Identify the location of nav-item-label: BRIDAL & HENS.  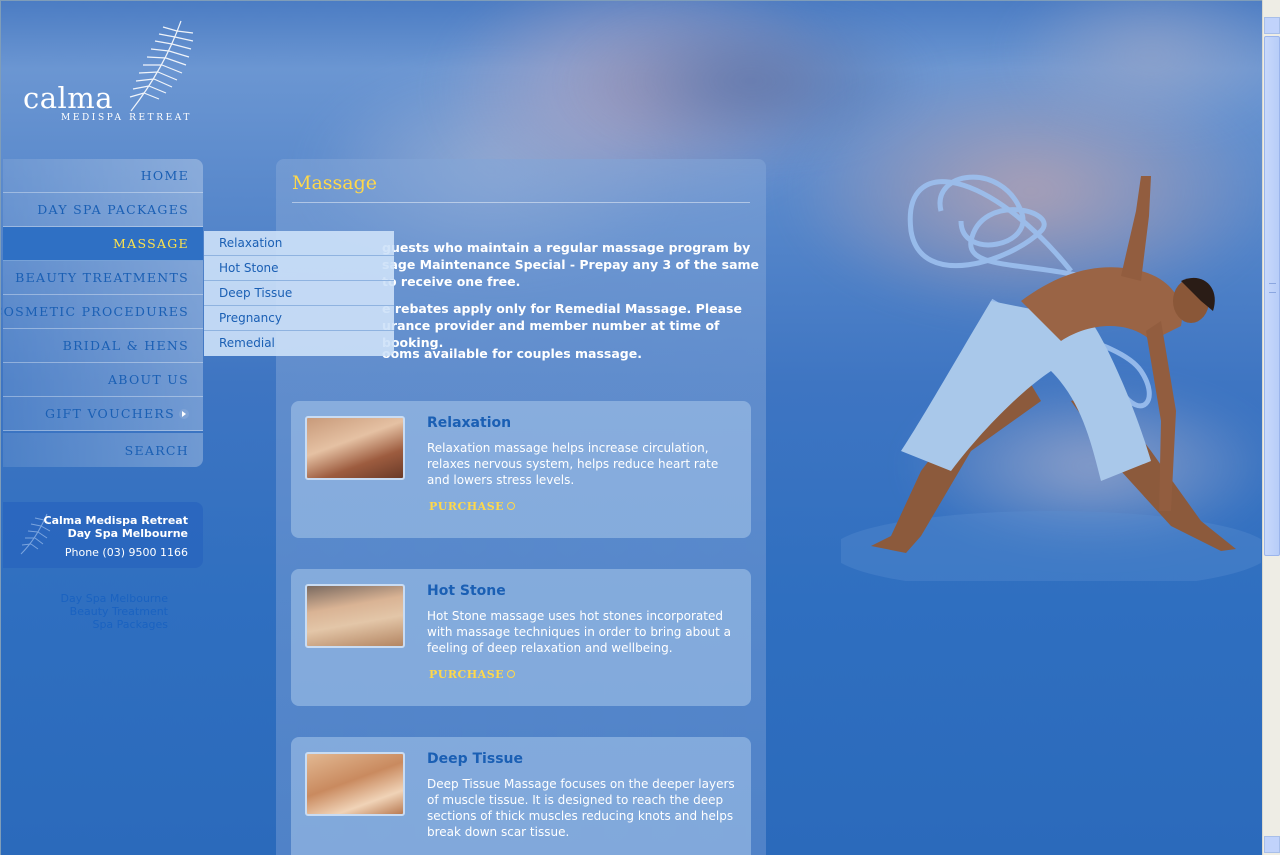
(125, 345).